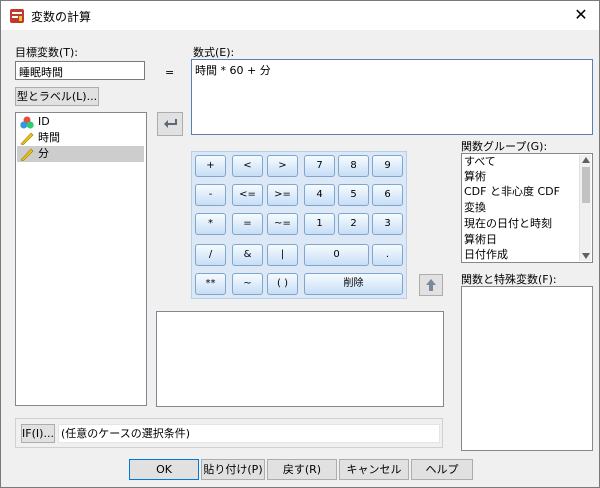  What do you see at coordinates (586, 256) in the screenshot?
I see `scroll-down-icon` at bounding box center [586, 256].